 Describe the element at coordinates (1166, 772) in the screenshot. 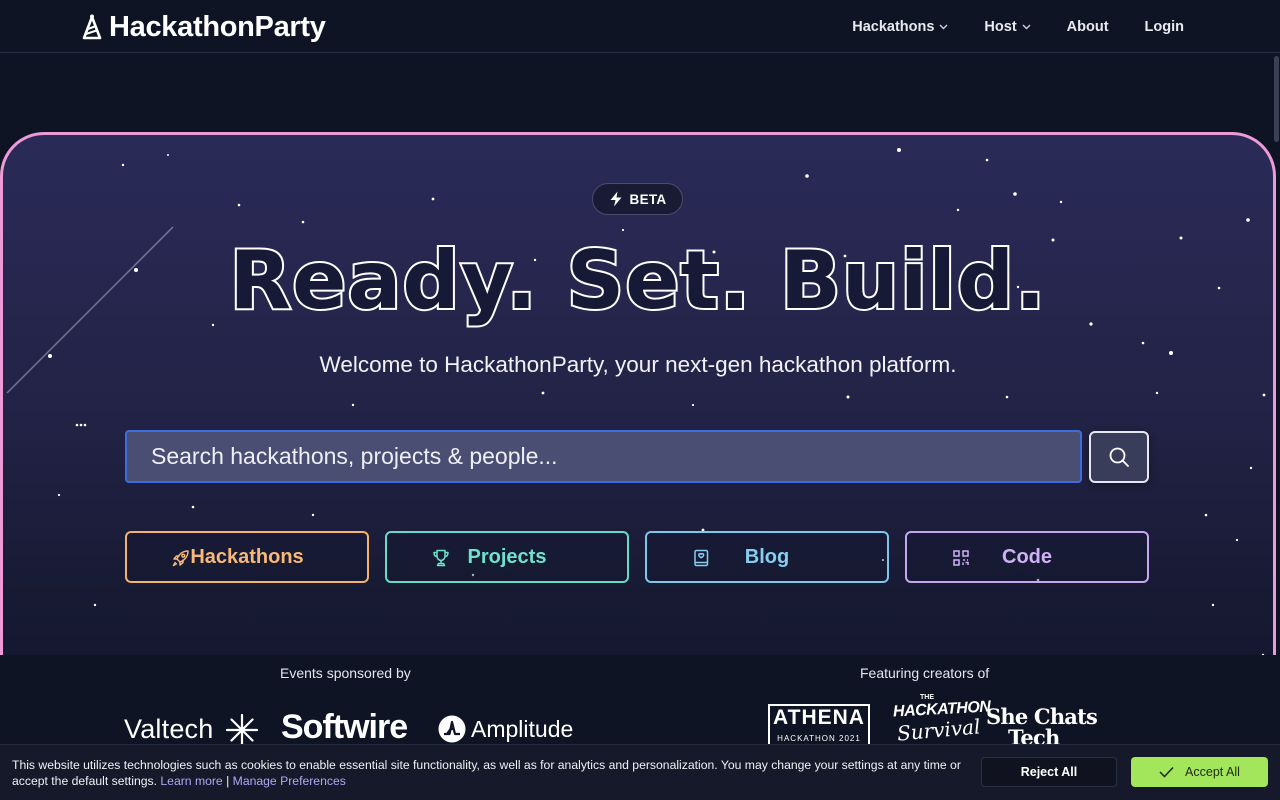

I see `checkmark-icon` at that location.